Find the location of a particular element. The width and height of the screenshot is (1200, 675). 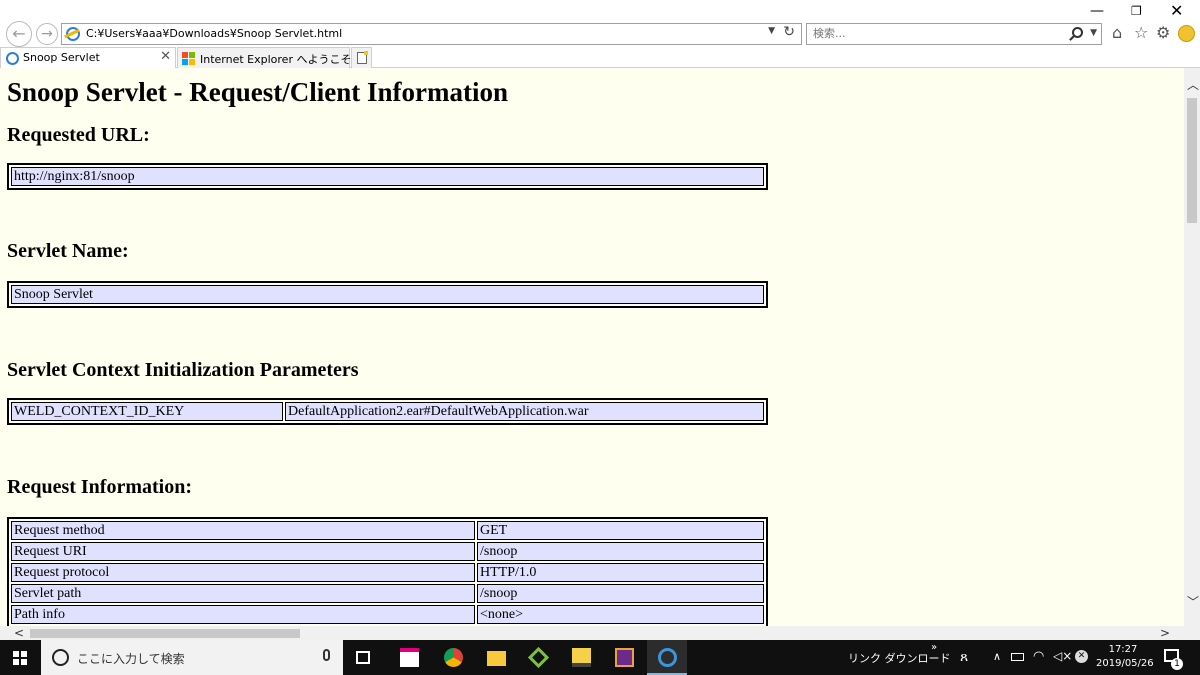

search-box: ▼ is located at coordinates (954, 34).